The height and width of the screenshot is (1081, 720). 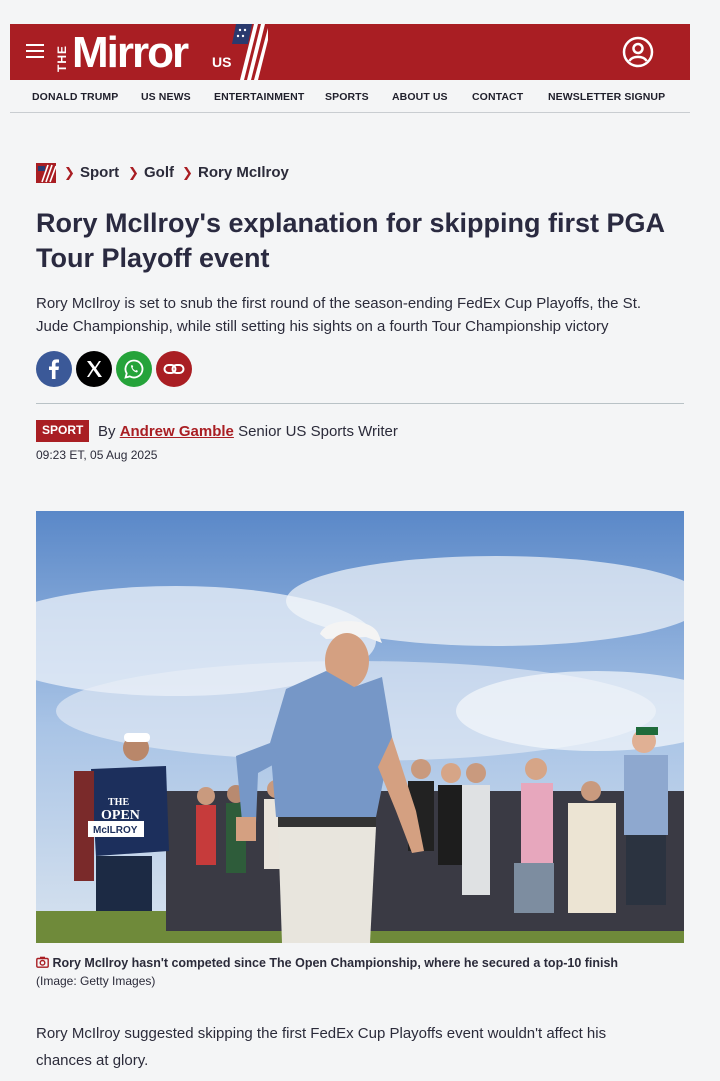 What do you see at coordinates (35, 51) in the screenshot?
I see `menu-icon` at bounding box center [35, 51].